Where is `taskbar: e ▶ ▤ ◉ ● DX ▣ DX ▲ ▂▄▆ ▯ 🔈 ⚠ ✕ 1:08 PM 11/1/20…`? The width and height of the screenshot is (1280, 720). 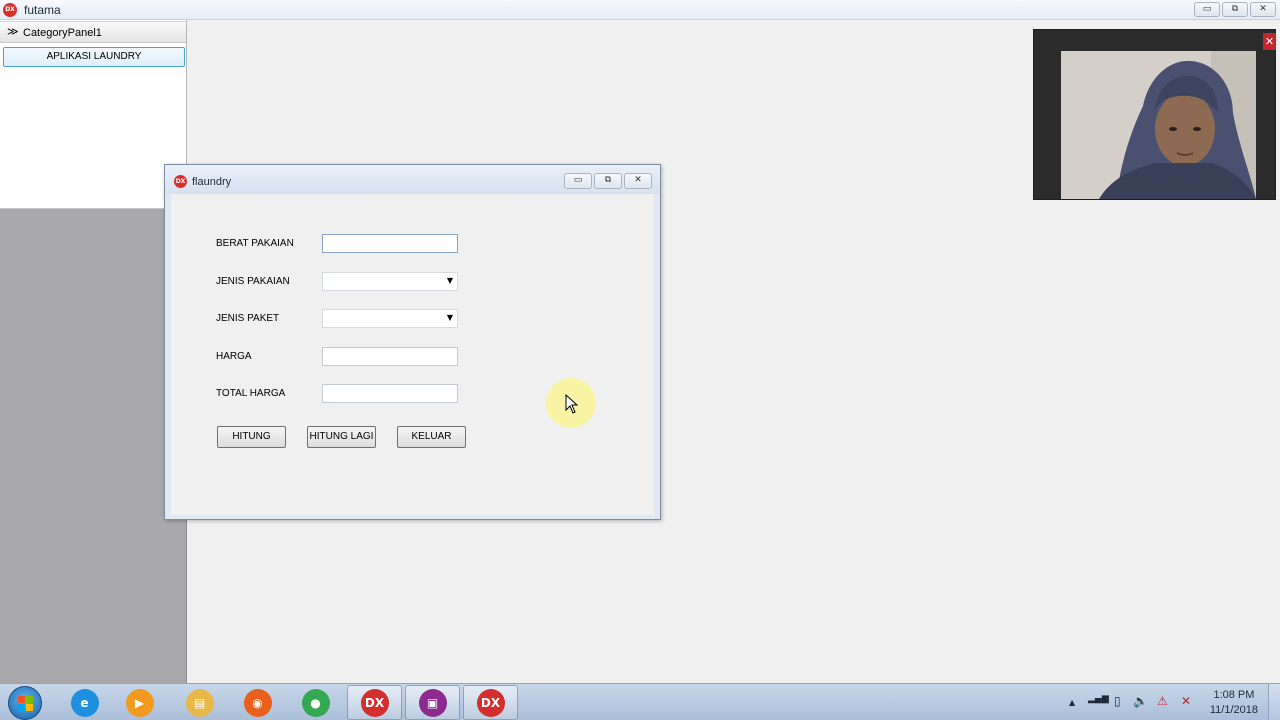 taskbar: e ▶ ▤ ◉ ● DX ▣ DX ▲ ▂▄▆ ▯ 🔈 ⚠ ✕ 1:08 PM 11/1/20… is located at coordinates (640, 701).